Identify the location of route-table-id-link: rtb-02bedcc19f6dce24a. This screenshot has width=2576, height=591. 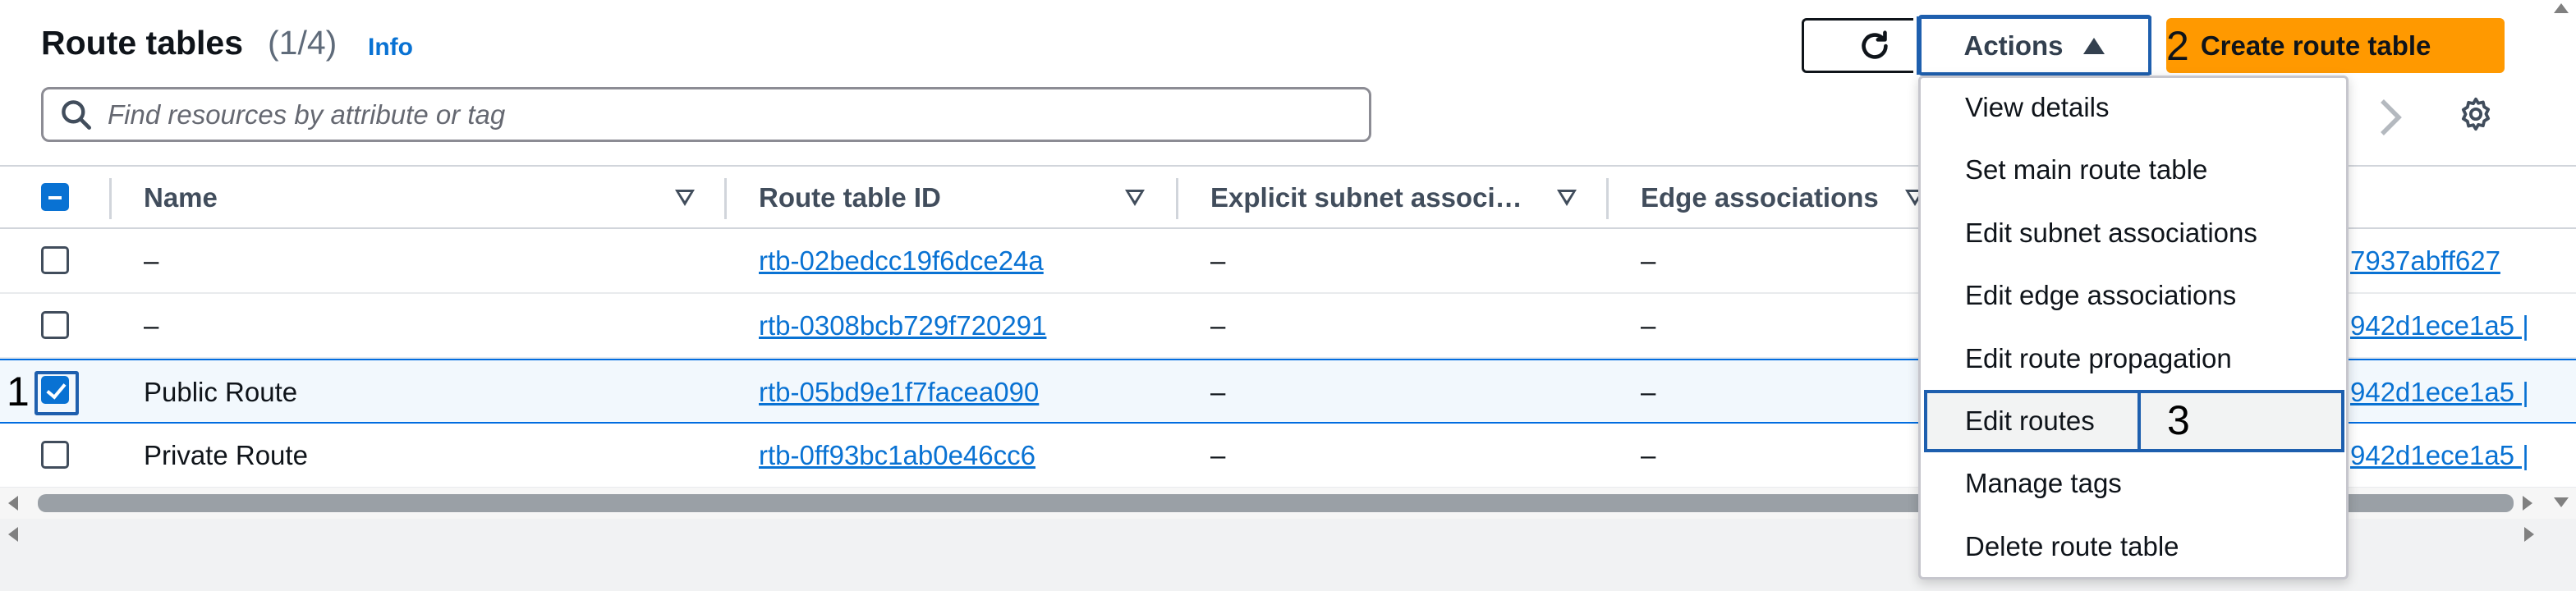
(901, 260).